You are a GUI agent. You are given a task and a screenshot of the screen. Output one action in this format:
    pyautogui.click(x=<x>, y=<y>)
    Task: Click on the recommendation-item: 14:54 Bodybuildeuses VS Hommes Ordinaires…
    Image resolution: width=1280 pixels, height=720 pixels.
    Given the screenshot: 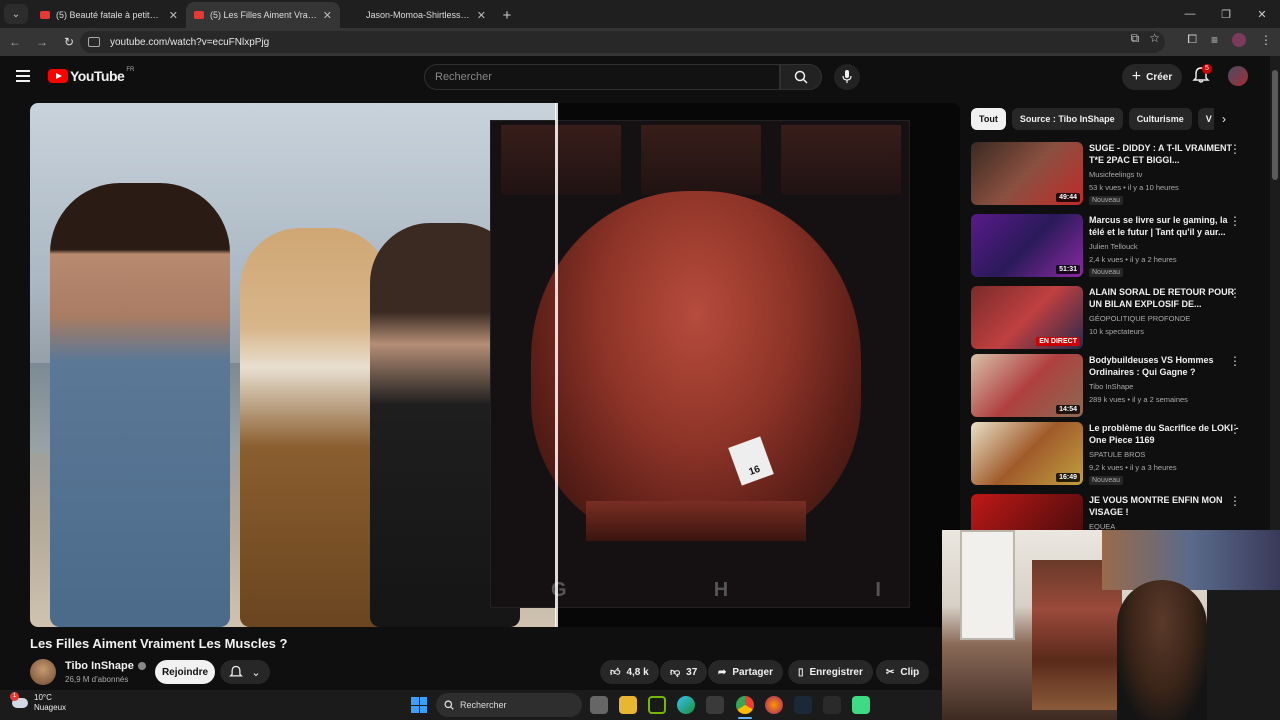 What is the action you would take?
    pyautogui.click(x=1116, y=387)
    